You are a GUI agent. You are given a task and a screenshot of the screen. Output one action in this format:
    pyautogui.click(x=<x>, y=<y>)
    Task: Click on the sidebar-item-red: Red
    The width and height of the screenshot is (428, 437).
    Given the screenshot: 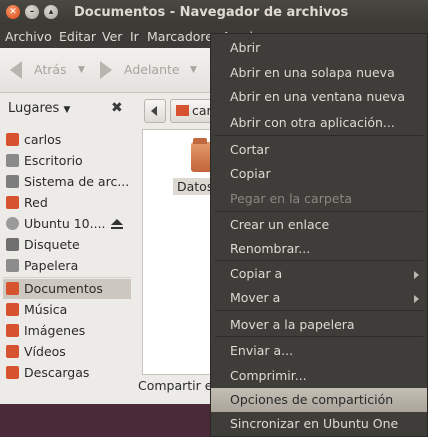 What is the action you would take?
    pyautogui.click(x=67, y=203)
    